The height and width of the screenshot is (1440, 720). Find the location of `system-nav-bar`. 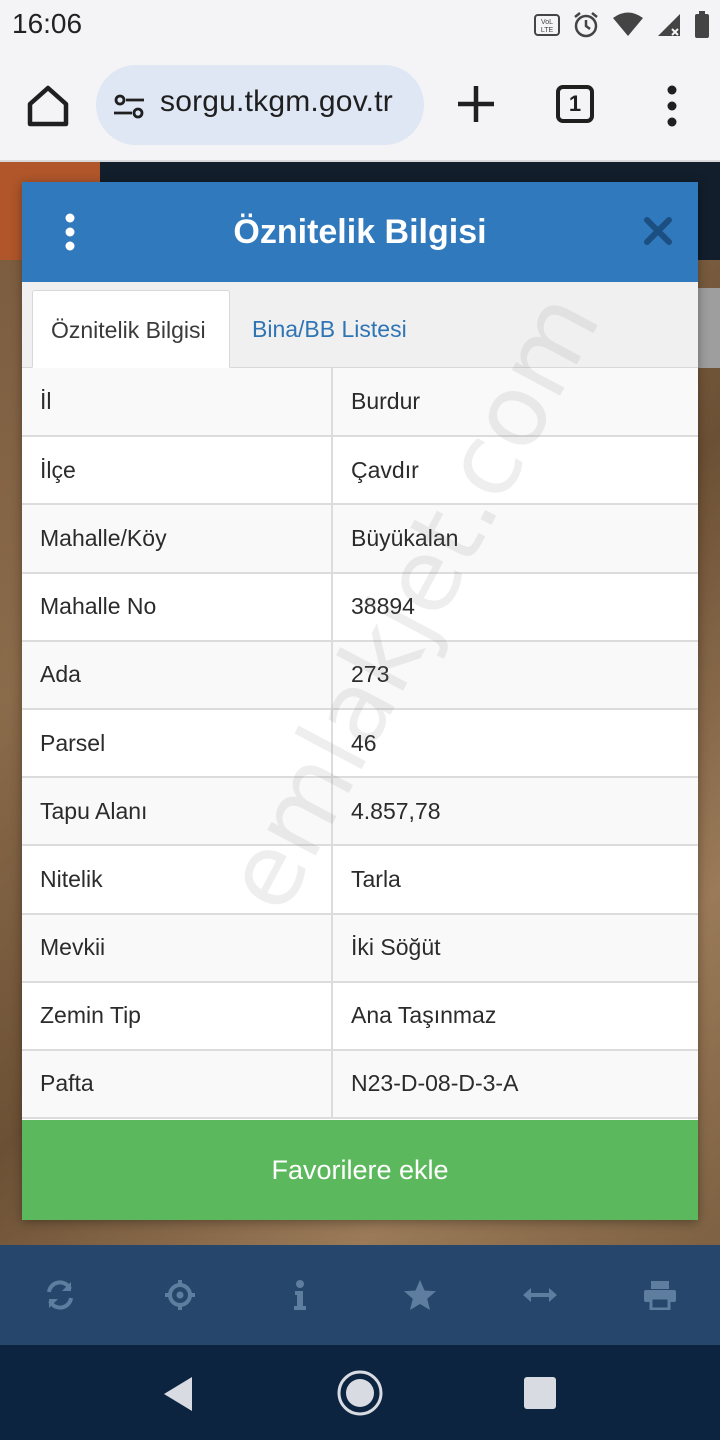

system-nav-bar is located at coordinates (360, 1392).